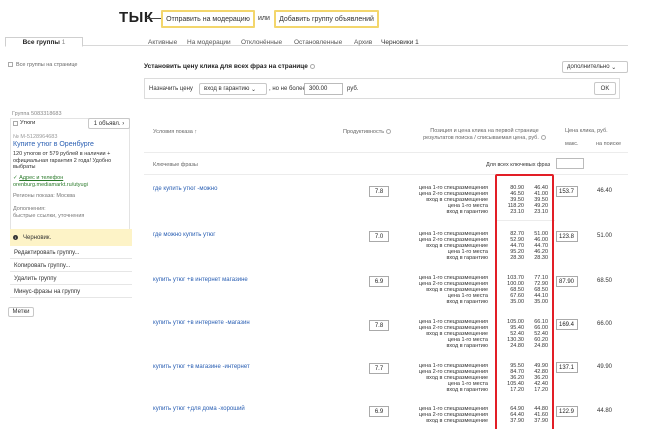 Image resolution: width=650 pixels, height=429 pixels. I want to click on col-bid-header: Цена клика, руб., so click(586, 131).